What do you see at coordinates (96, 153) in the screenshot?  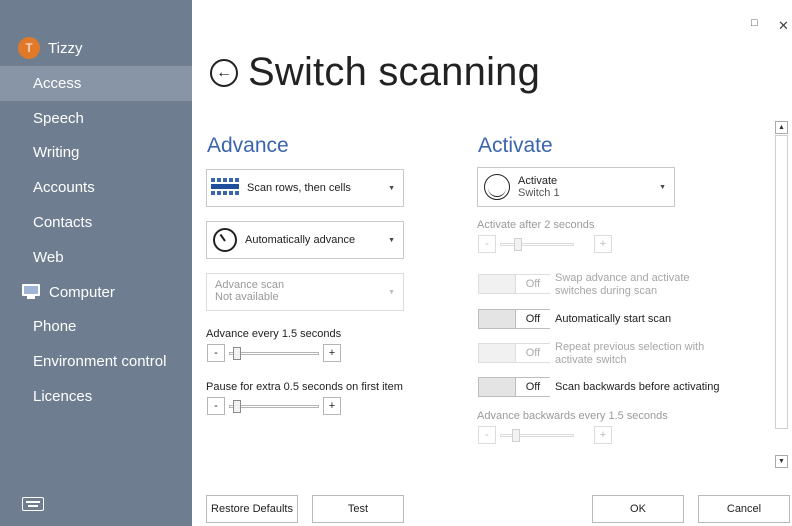 I see `sidebar-item-writing: Writing` at bounding box center [96, 153].